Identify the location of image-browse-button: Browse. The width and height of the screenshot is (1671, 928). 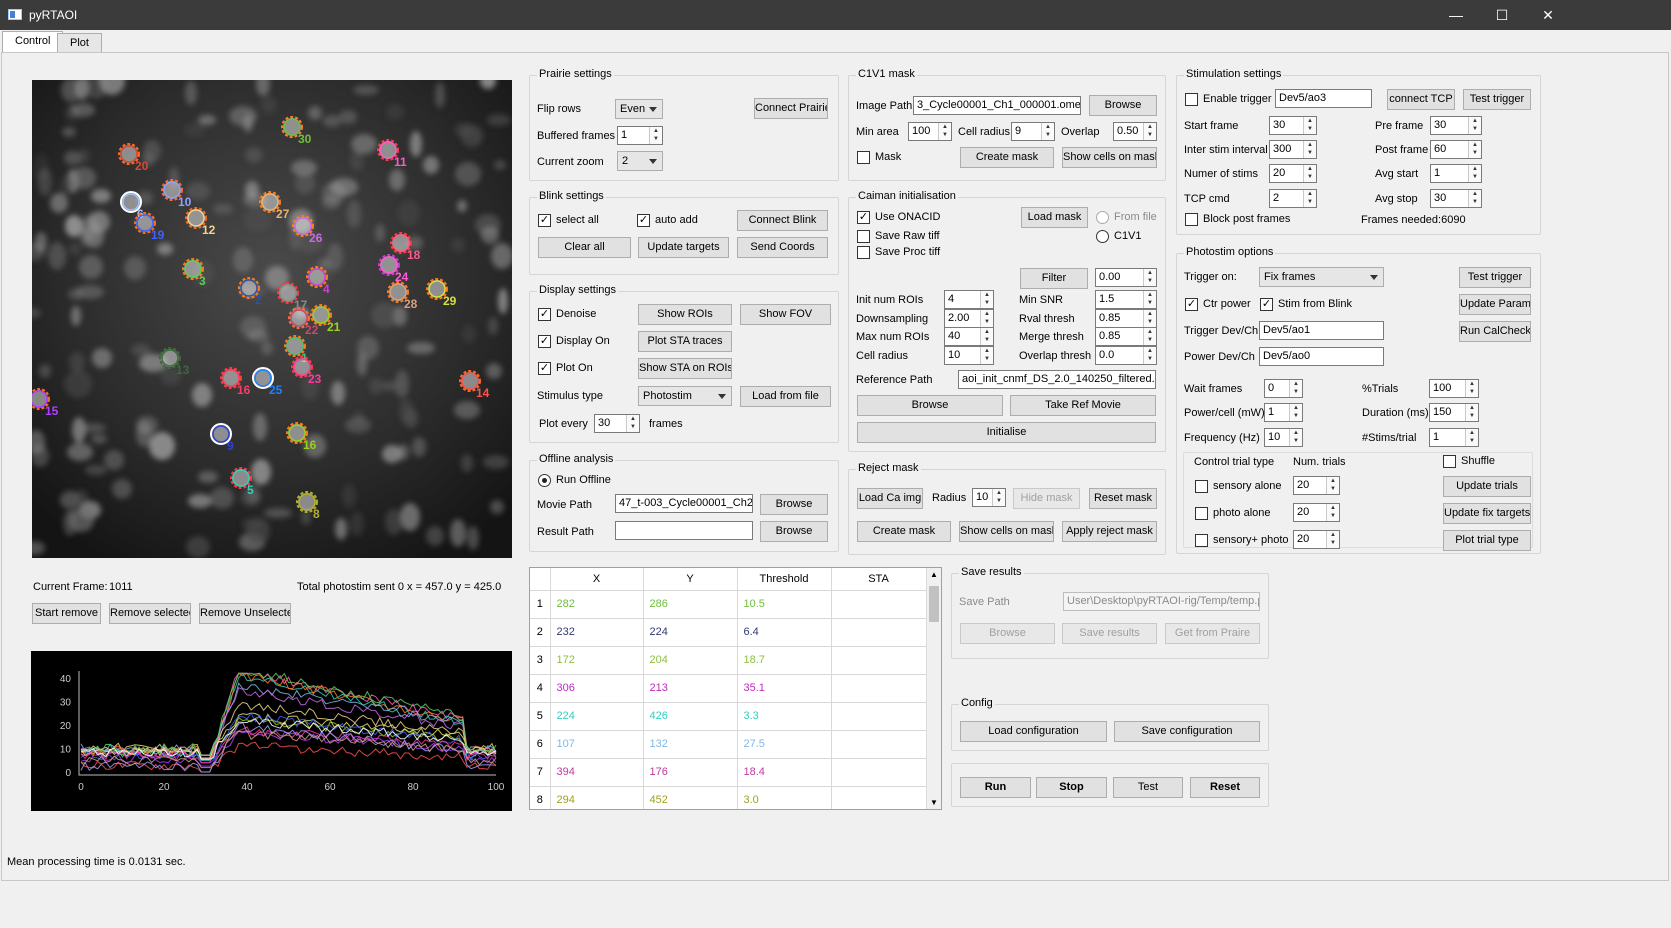
(1123, 105).